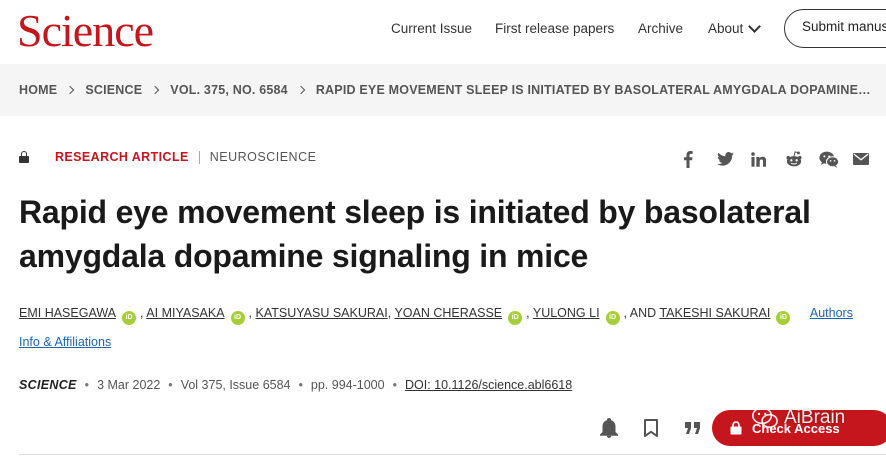 The image size is (886, 460). I want to click on watermark-text: AiBrain, so click(815, 417).